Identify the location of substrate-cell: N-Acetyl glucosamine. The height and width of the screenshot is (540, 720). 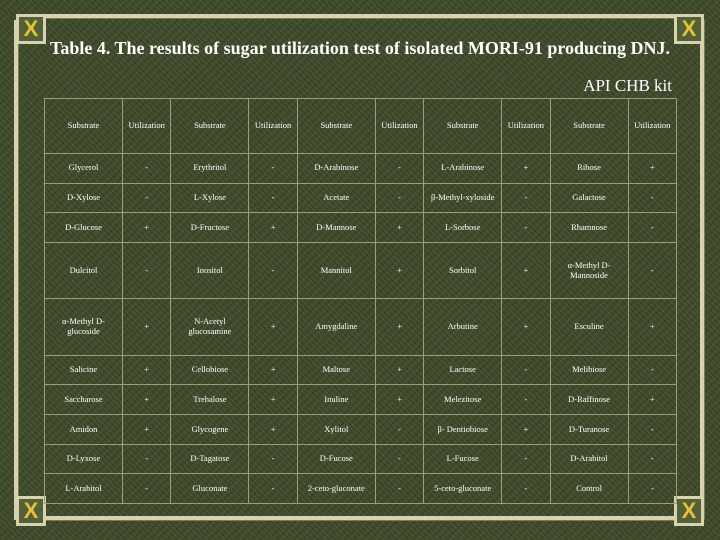
(210, 327).